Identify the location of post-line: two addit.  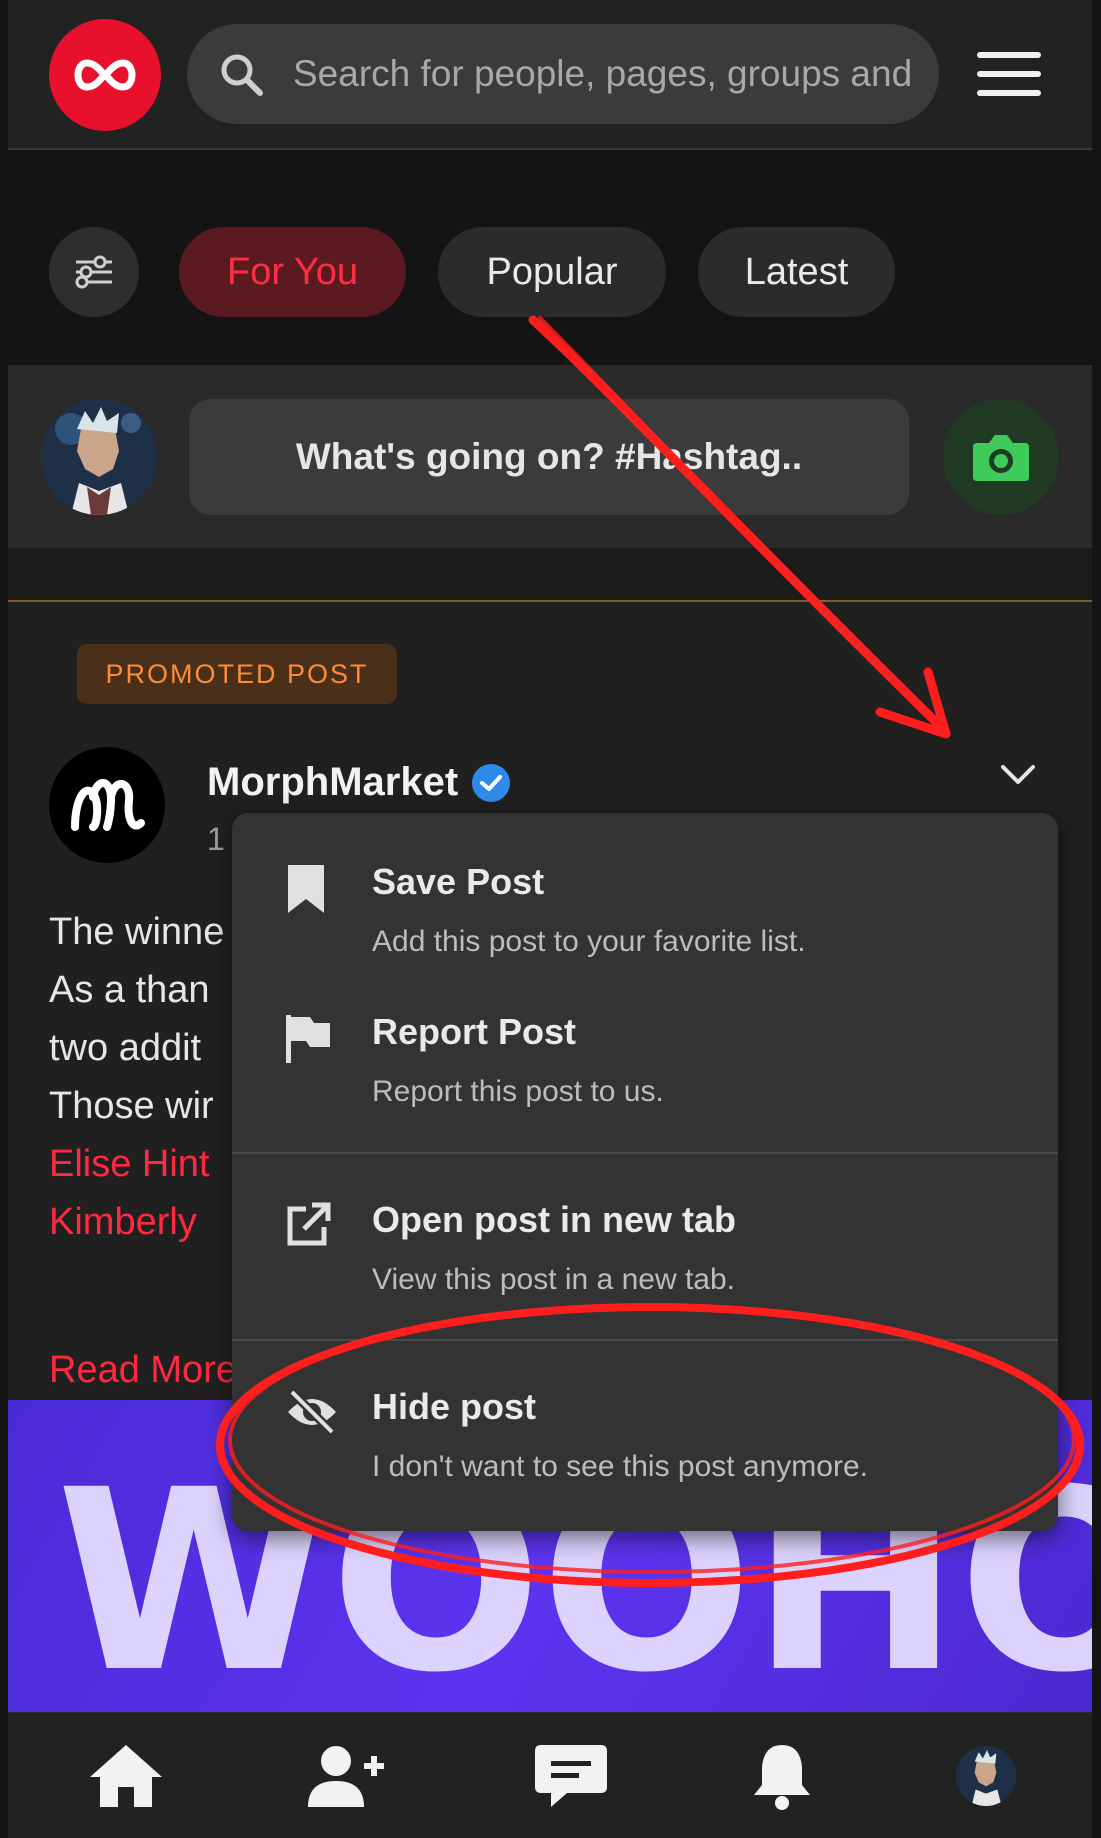
(125, 1048).